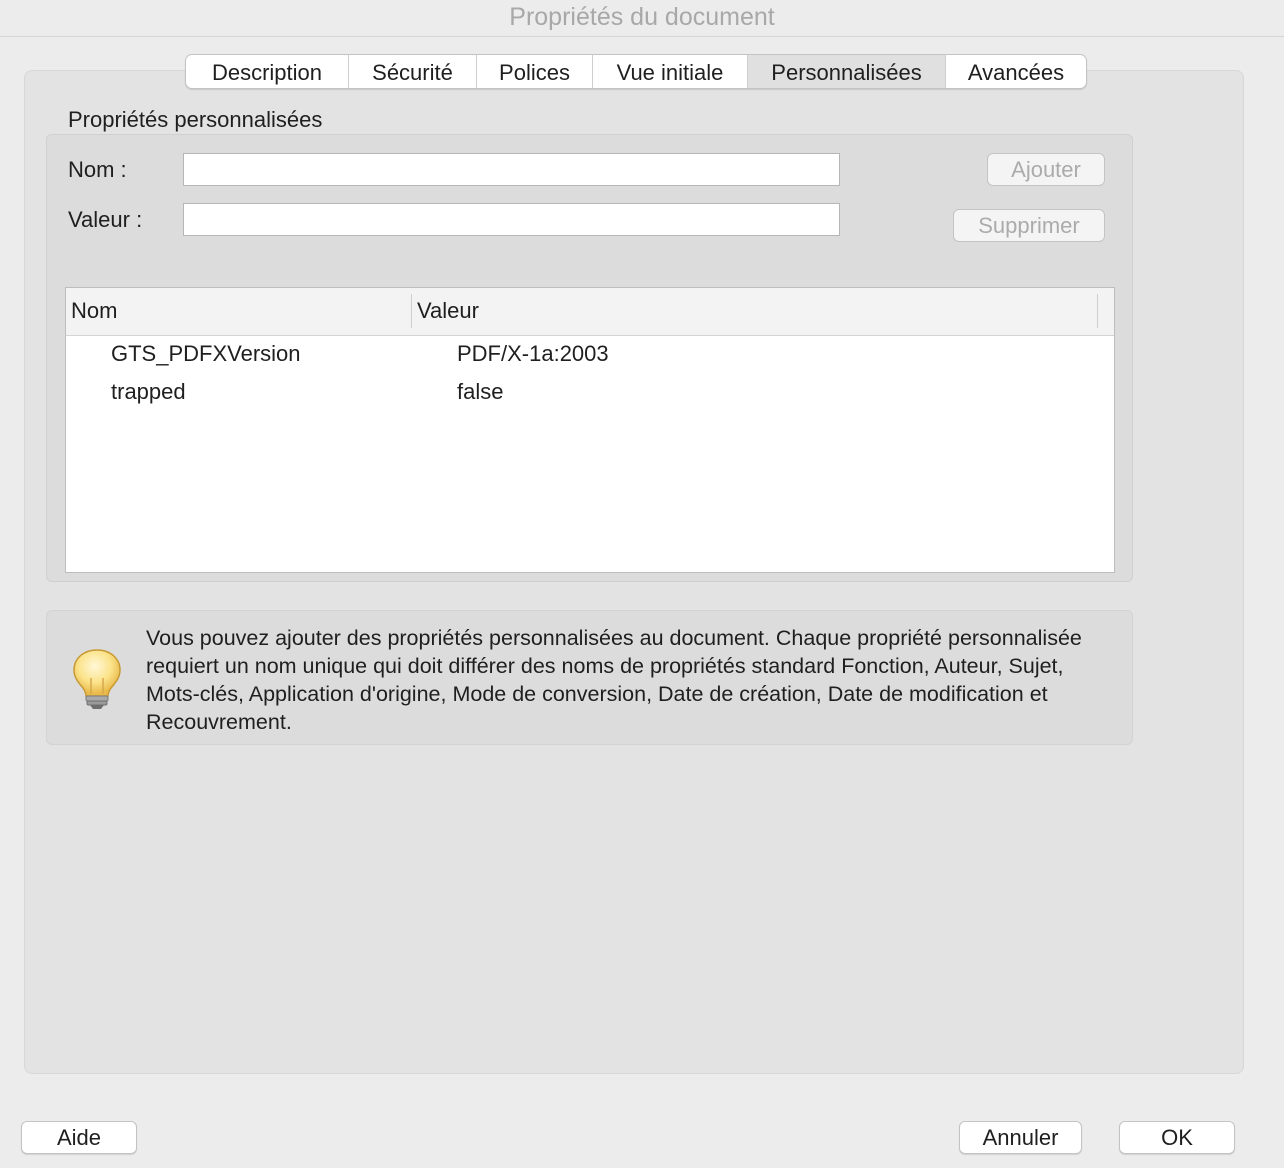 The width and height of the screenshot is (1284, 1168). Describe the element at coordinates (1177, 1137) in the screenshot. I see `ok-button: OK` at that location.